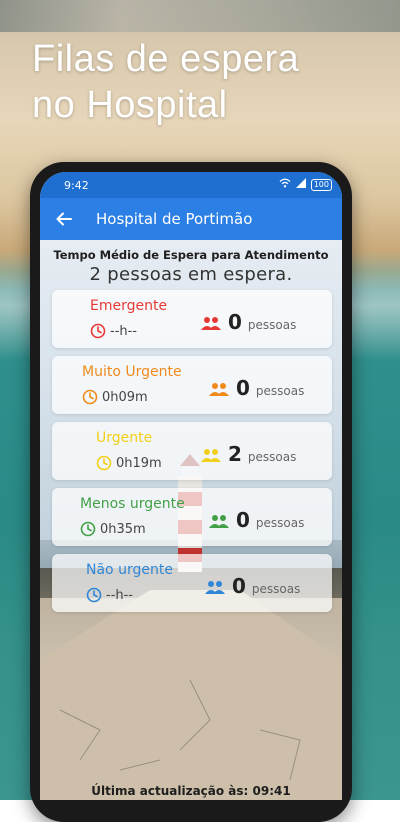  I want to click on status-time: 9:42, so click(76, 185).